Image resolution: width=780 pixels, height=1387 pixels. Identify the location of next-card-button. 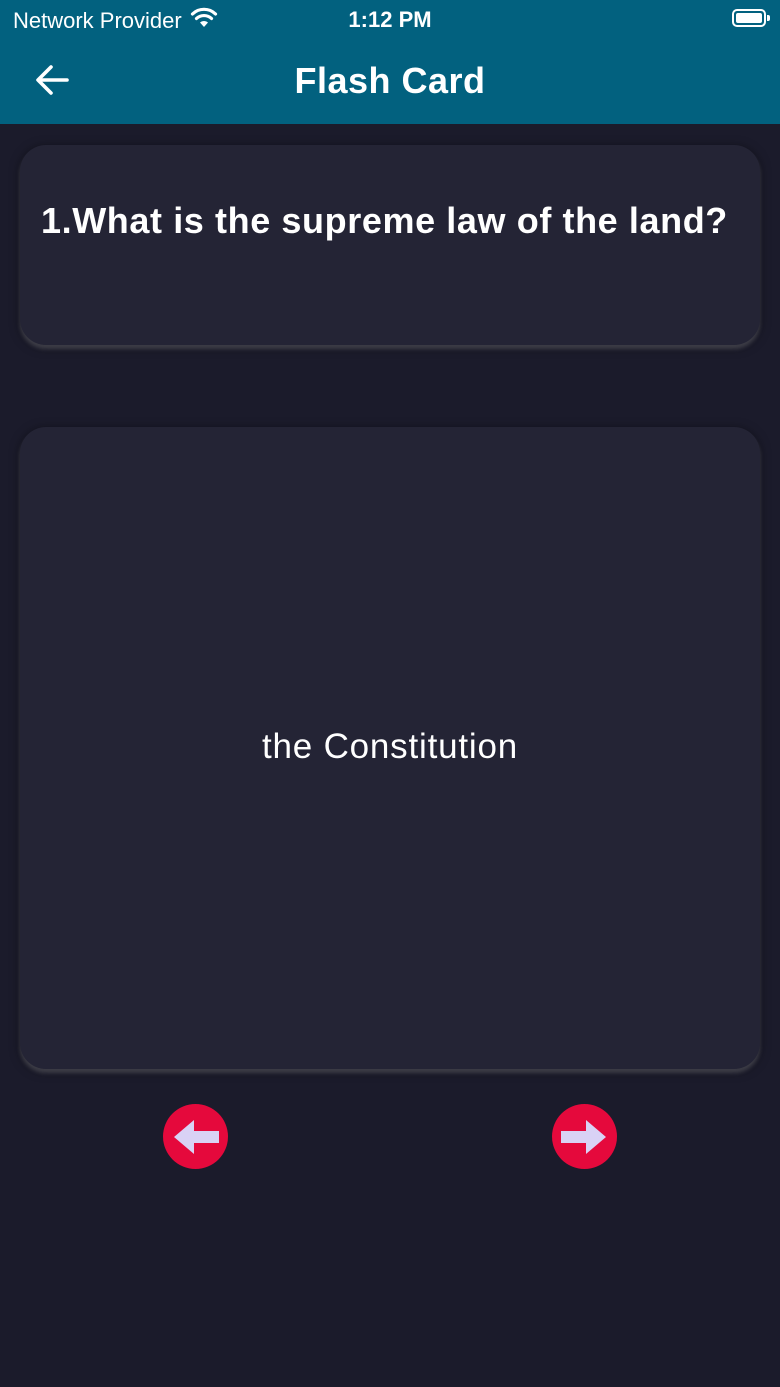
(584, 1136).